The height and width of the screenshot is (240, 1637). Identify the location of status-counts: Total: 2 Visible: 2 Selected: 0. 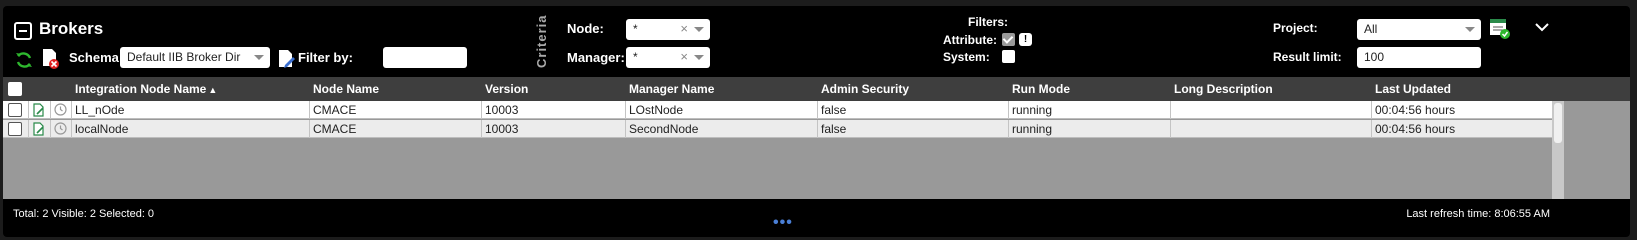
(84, 214).